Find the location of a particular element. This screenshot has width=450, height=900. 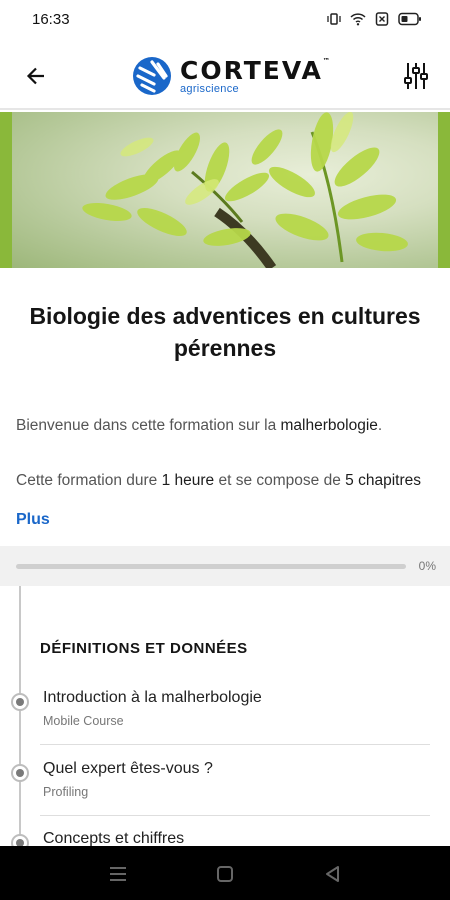

leaves-illustration is located at coordinates (245, 190).